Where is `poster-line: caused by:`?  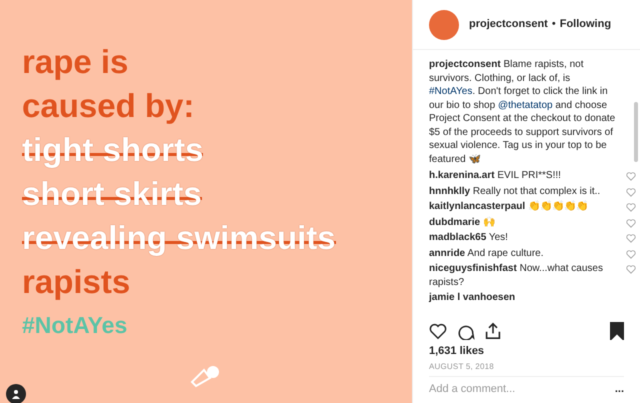 poster-line: caused by: is located at coordinates (108, 106).